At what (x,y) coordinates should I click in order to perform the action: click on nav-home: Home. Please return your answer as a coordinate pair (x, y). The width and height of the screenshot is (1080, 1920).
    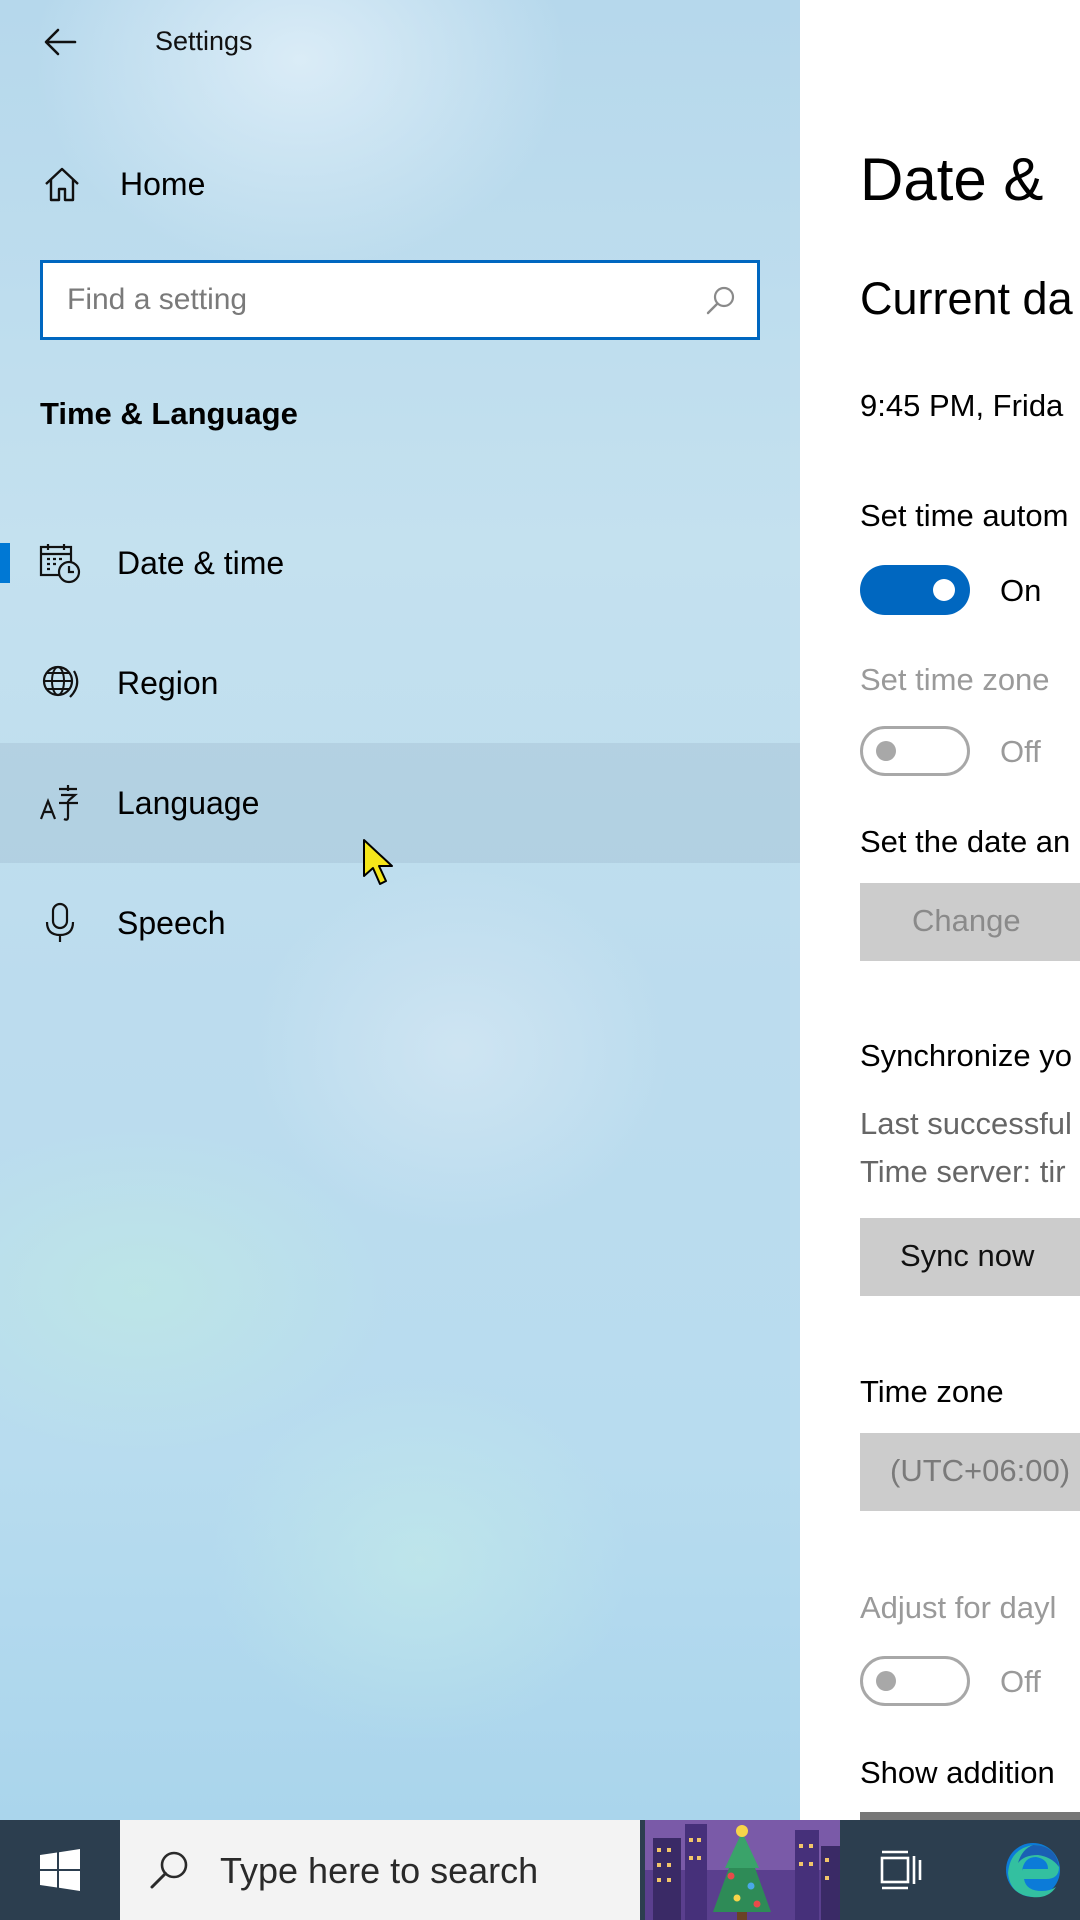
    Looking at the image, I should click on (400, 184).